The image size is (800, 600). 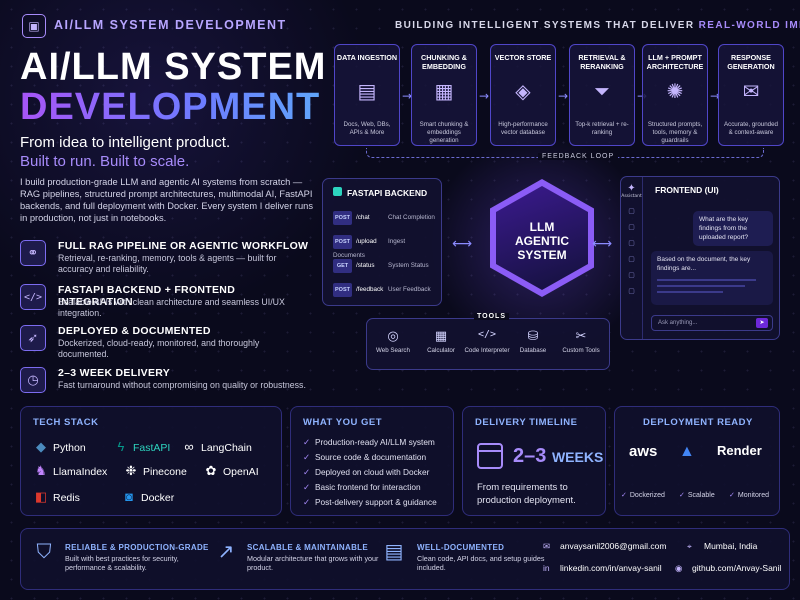 What do you see at coordinates (604, 546) in the screenshot?
I see `contact-email: ✉ anvaysanil2006@gmail.com` at bounding box center [604, 546].